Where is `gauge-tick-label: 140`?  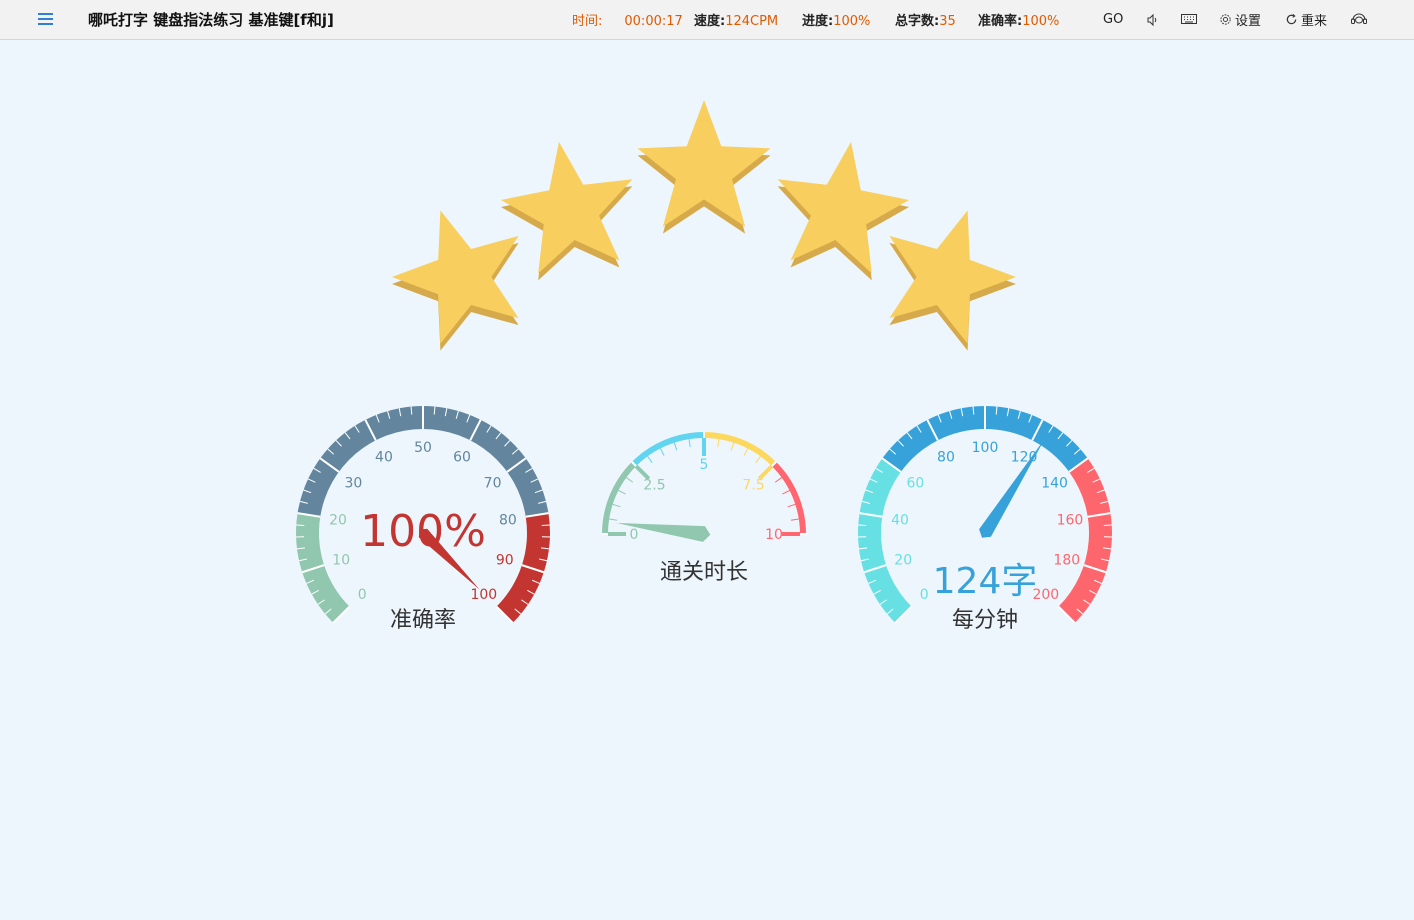
gauge-tick-label: 140 is located at coordinates (1054, 483).